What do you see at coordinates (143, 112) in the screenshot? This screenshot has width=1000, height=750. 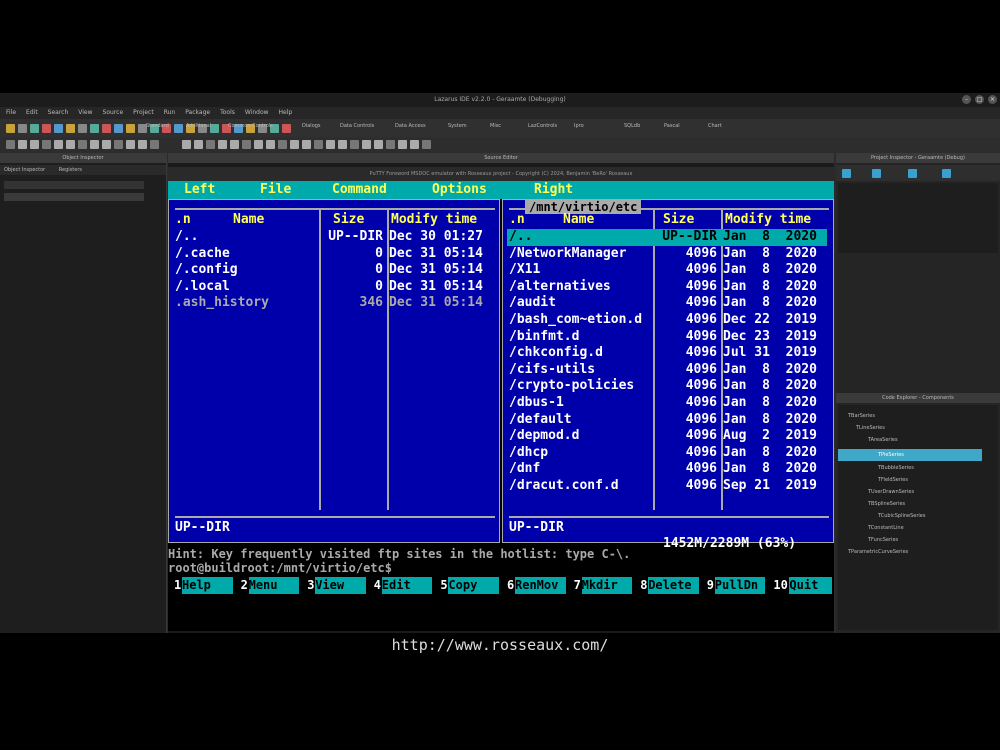 I see `menu-item: Project` at bounding box center [143, 112].